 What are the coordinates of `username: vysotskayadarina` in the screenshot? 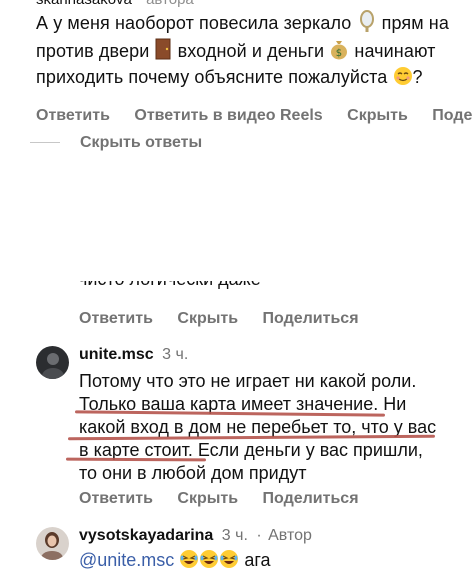 It's located at (146, 535).